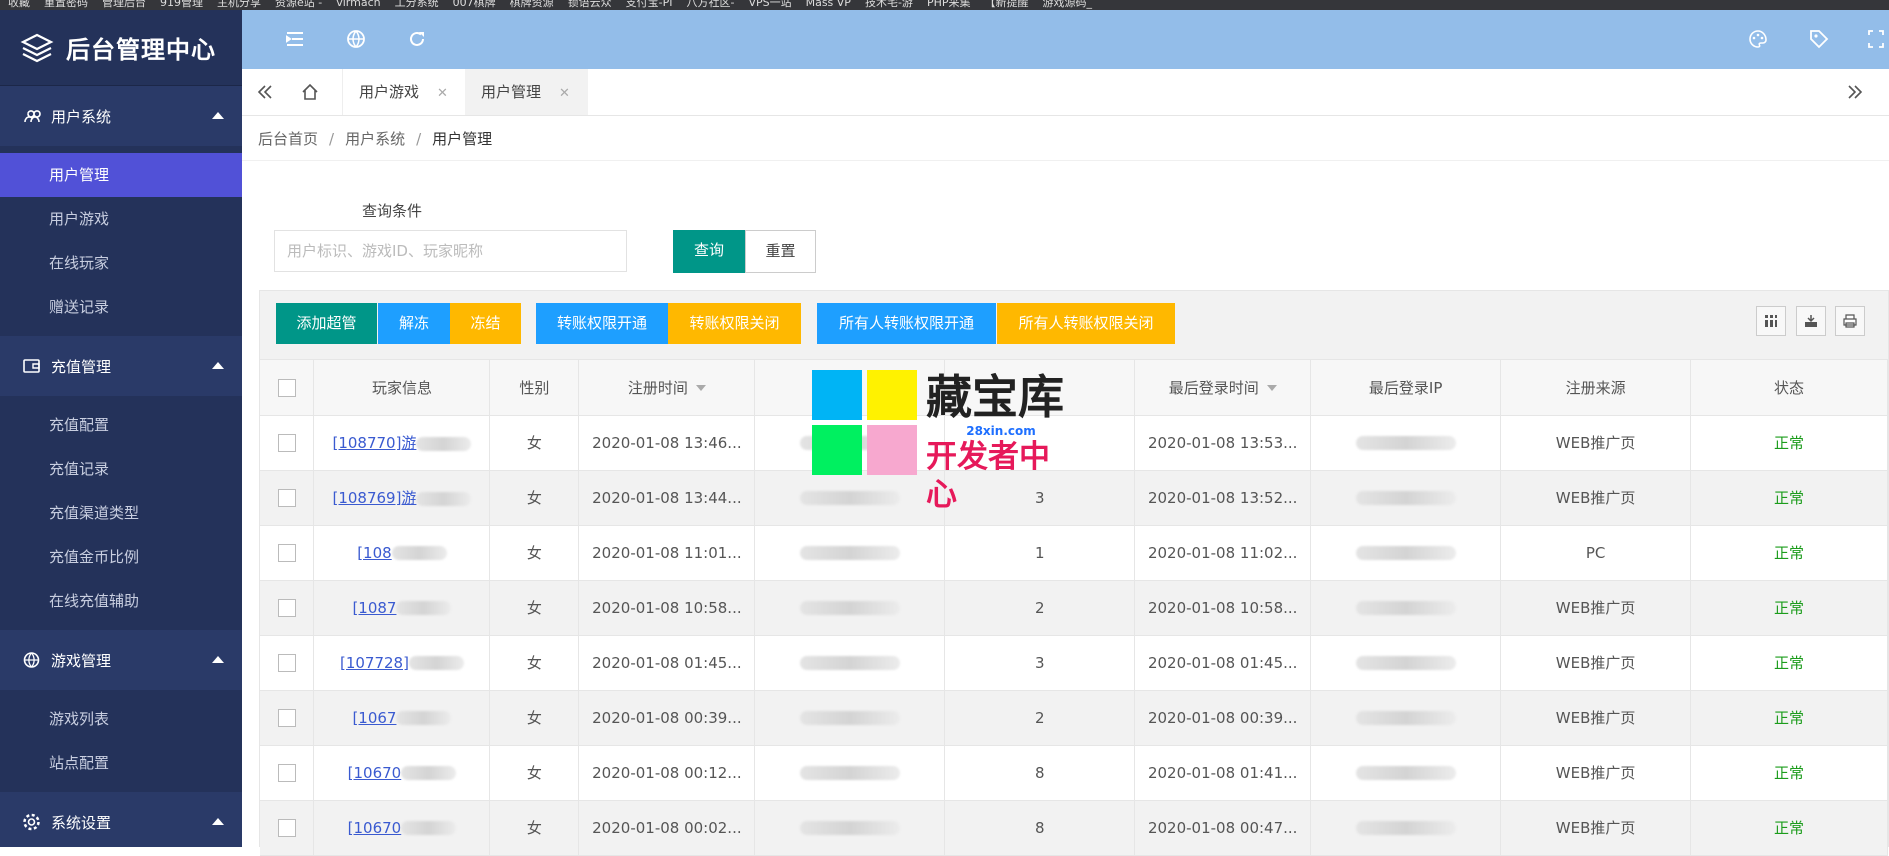 Image resolution: width=1889 pixels, height=856 pixels. Describe the element at coordinates (485, 323) in the screenshot. I see `freeze-button: 冻结` at that location.